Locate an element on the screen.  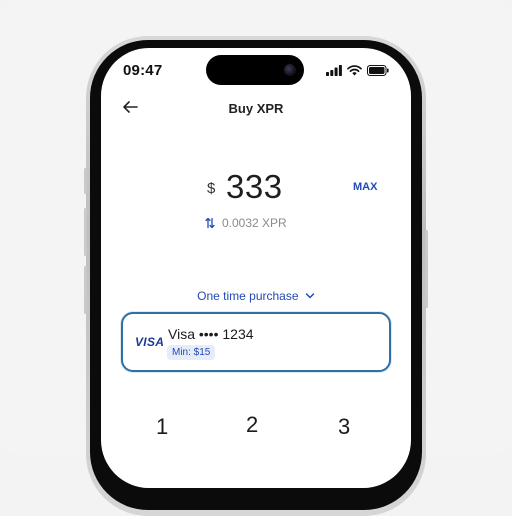
payment-method-card: VISA Visa •••• 1234 Min: $15 is located at coordinates (256, 342).